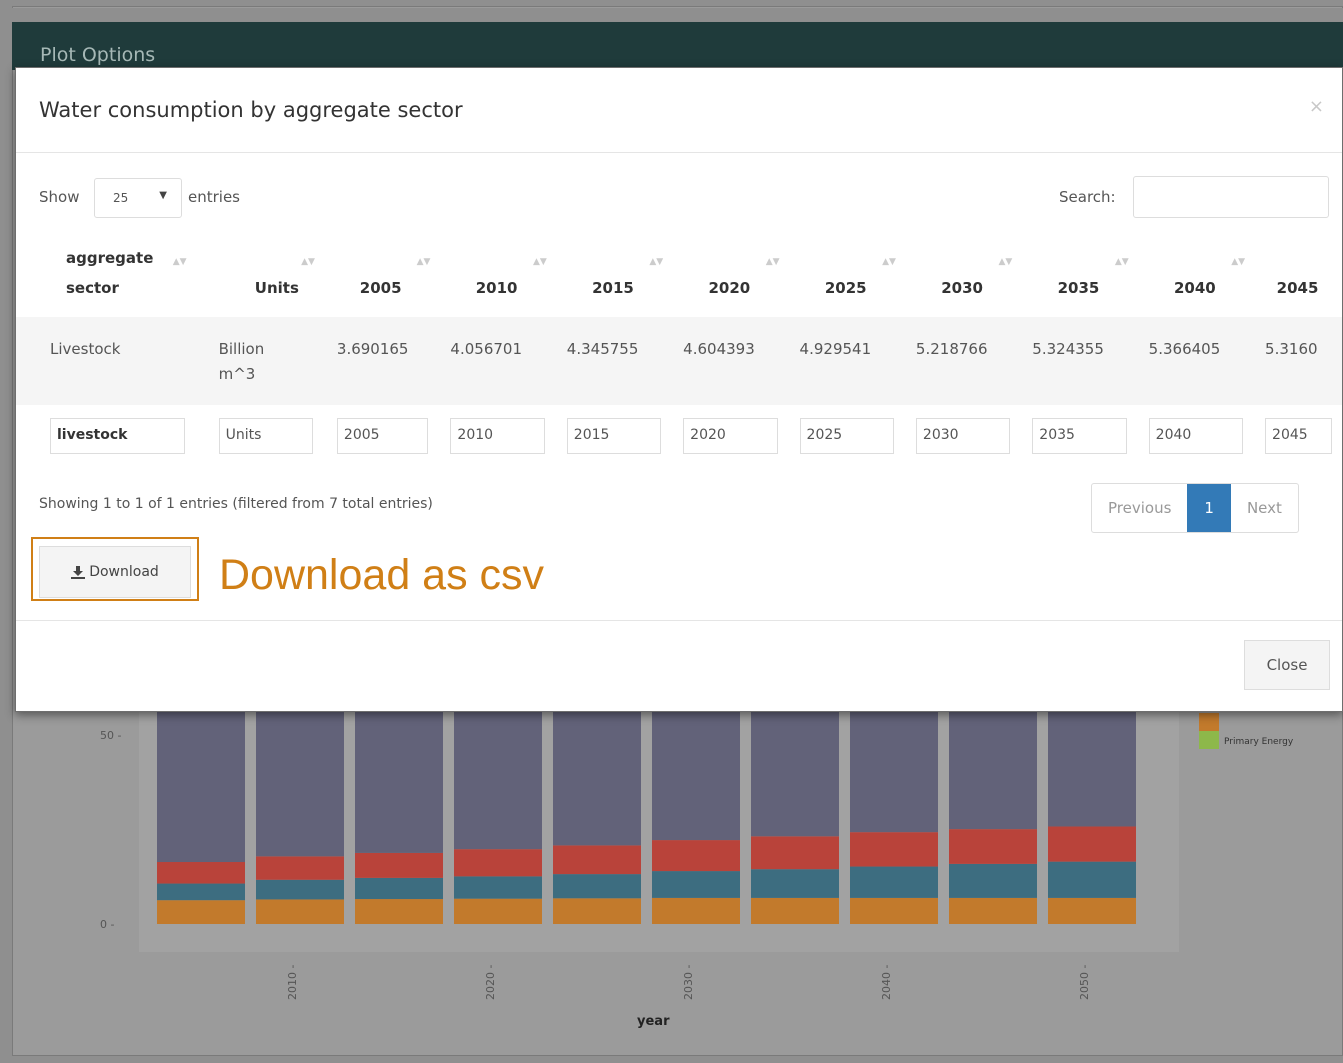 The image size is (1343, 1063). Describe the element at coordinates (1087, 197) in the screenshot. I see `search-label: Search:` at that location.